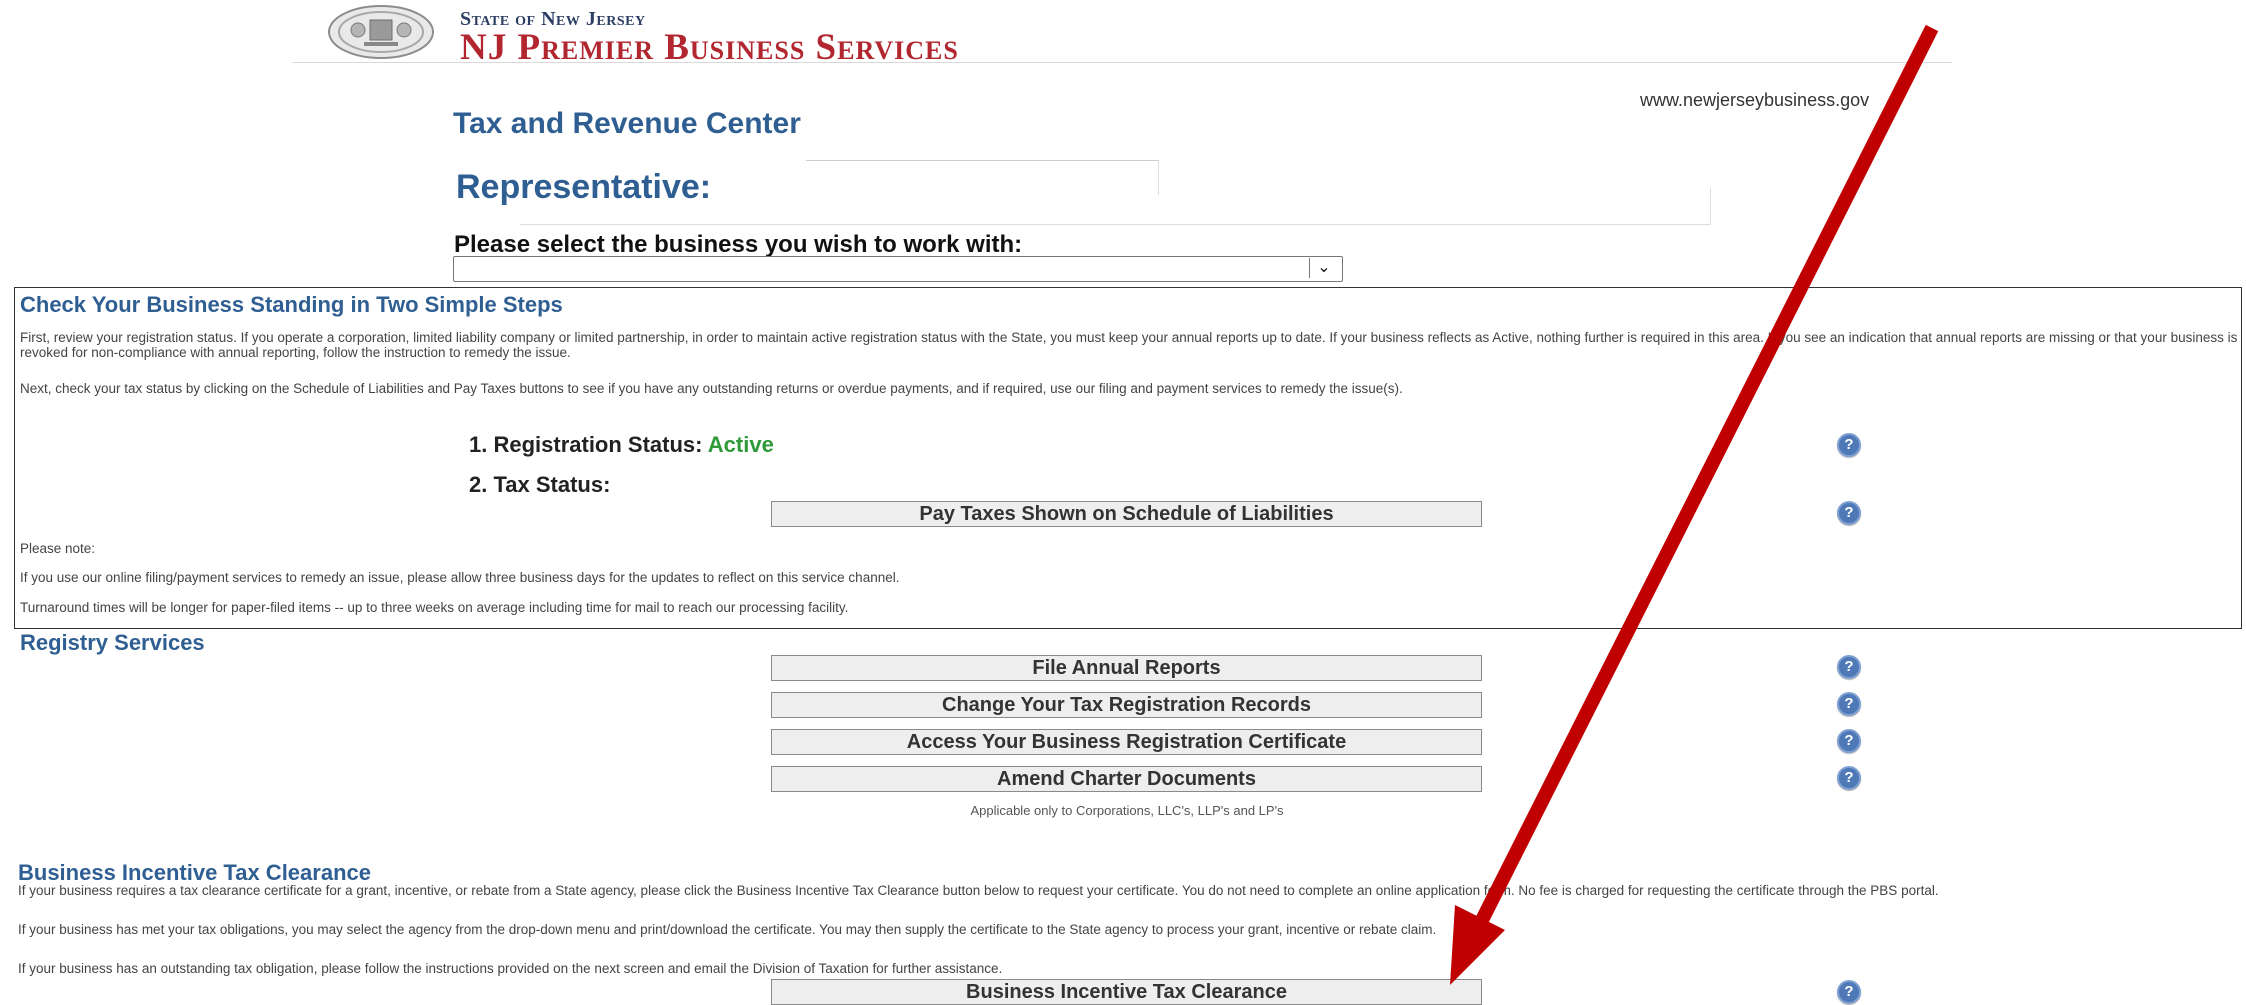 This screenshot has width=2246, height=1005. I want to click on help-icon-amend-charter: ?, so click(1849, 778).